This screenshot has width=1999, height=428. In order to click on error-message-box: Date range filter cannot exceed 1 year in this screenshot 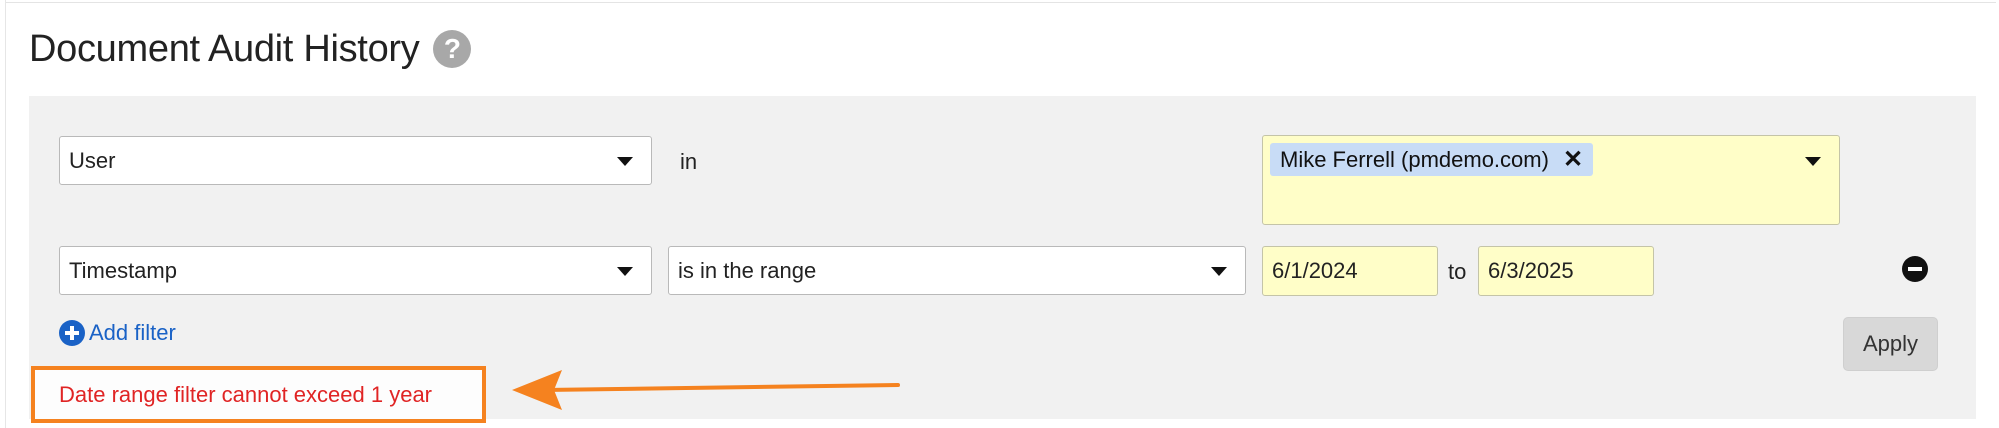, I will do `click(258, 394)`.